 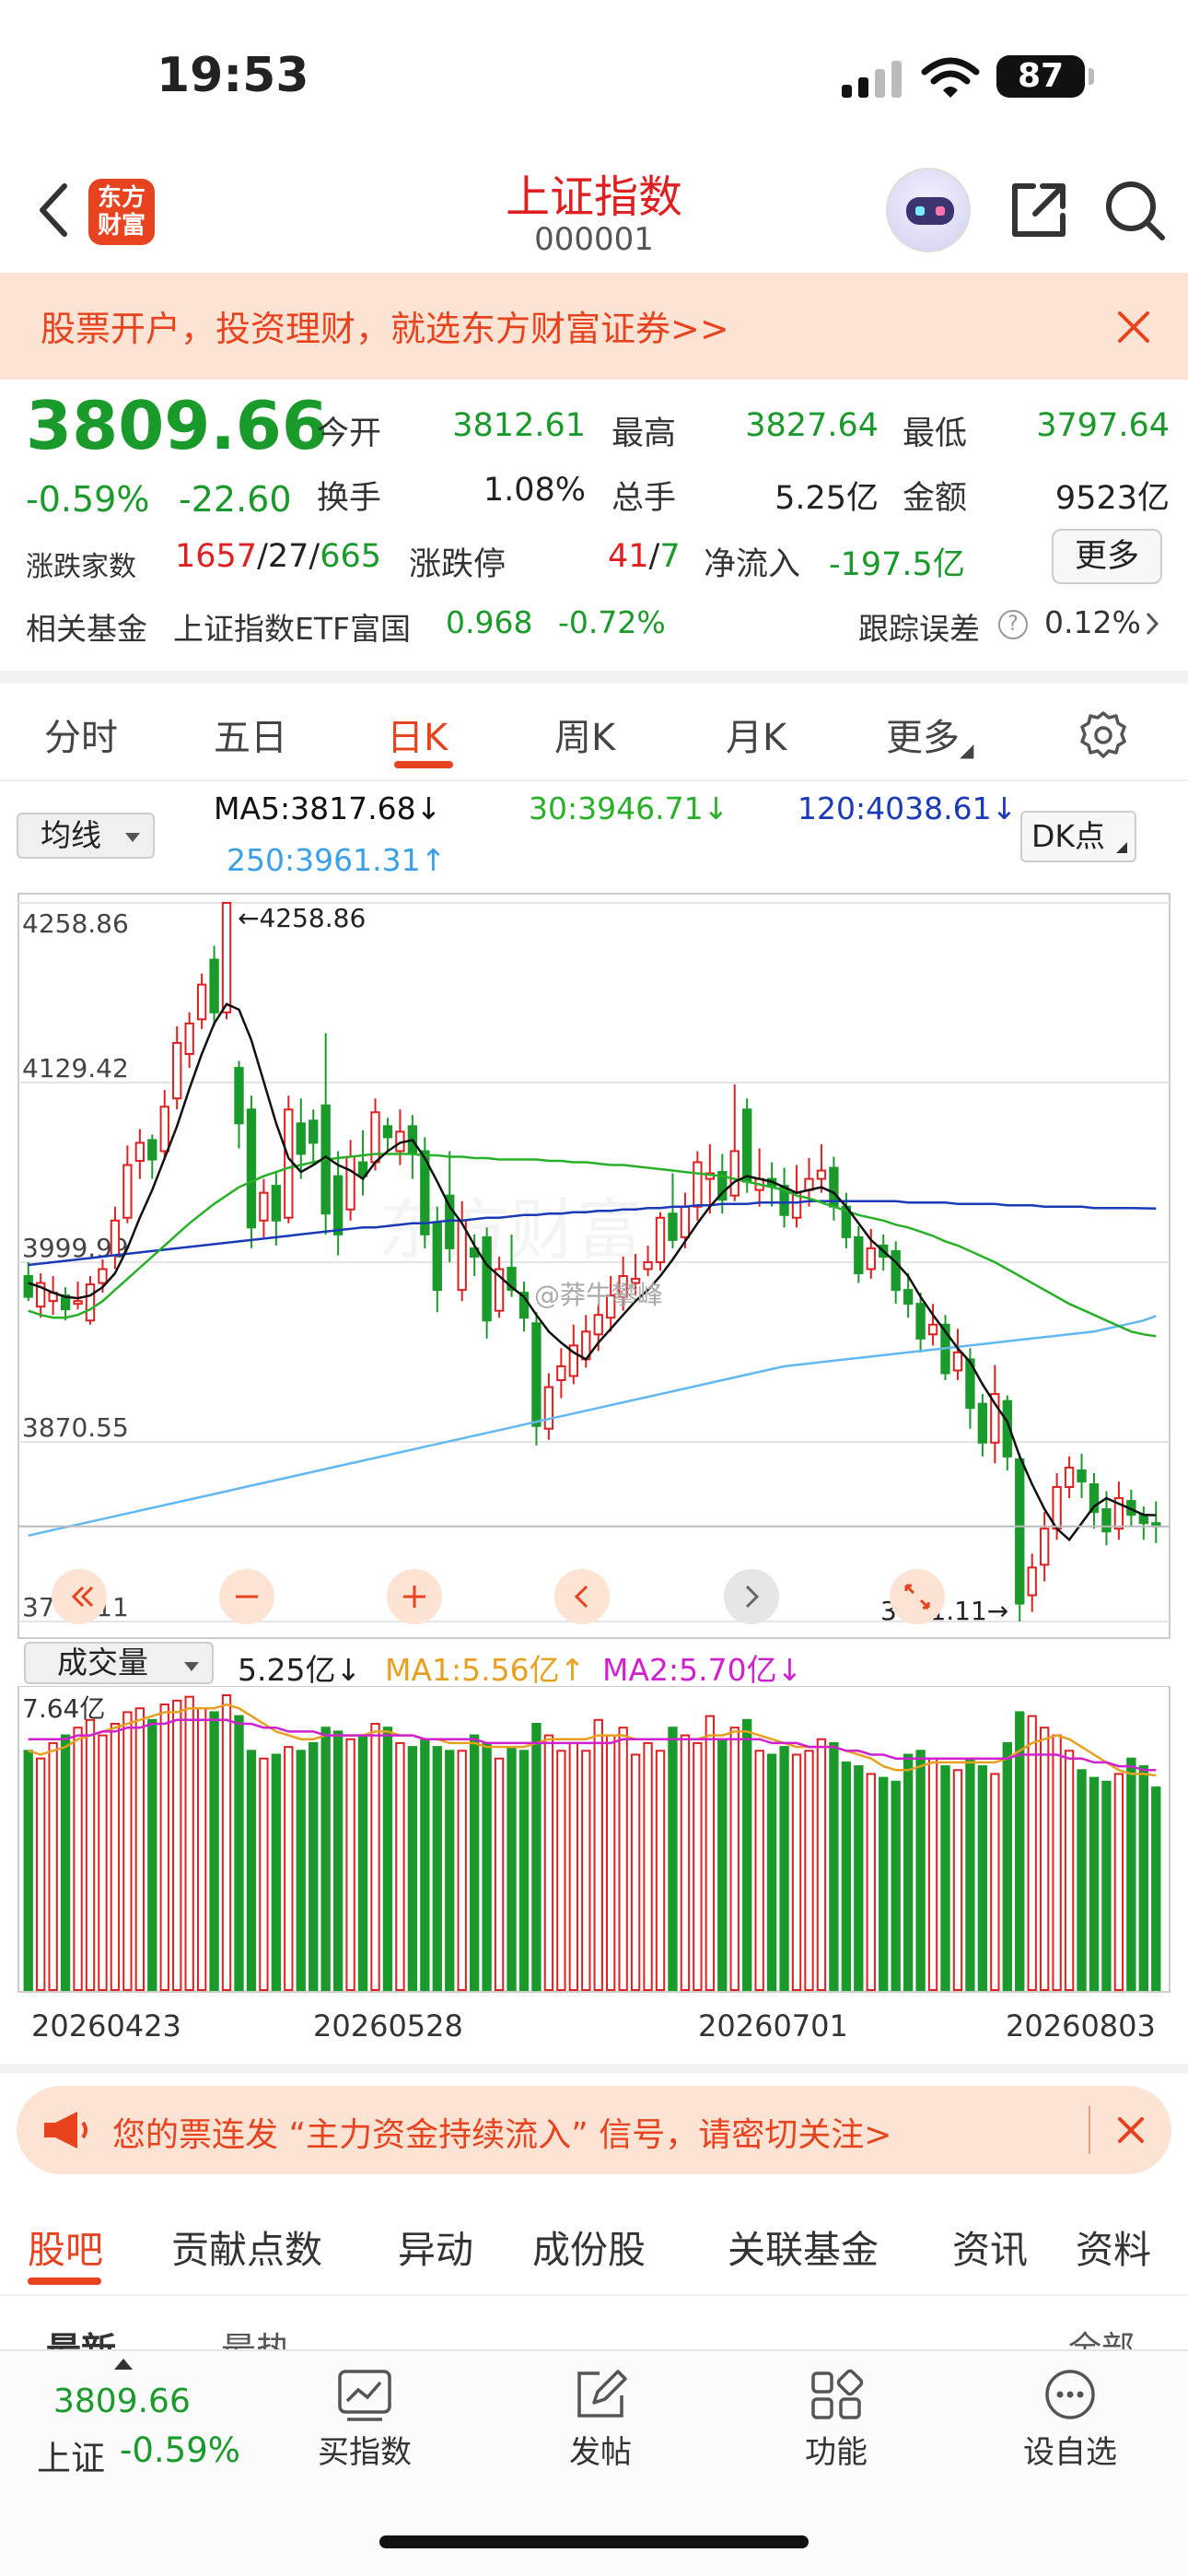 What do you see at coordinates (250, 734) in the screenshot?
I see `tab-five-day: 五日` at bounding box center [250, 734].